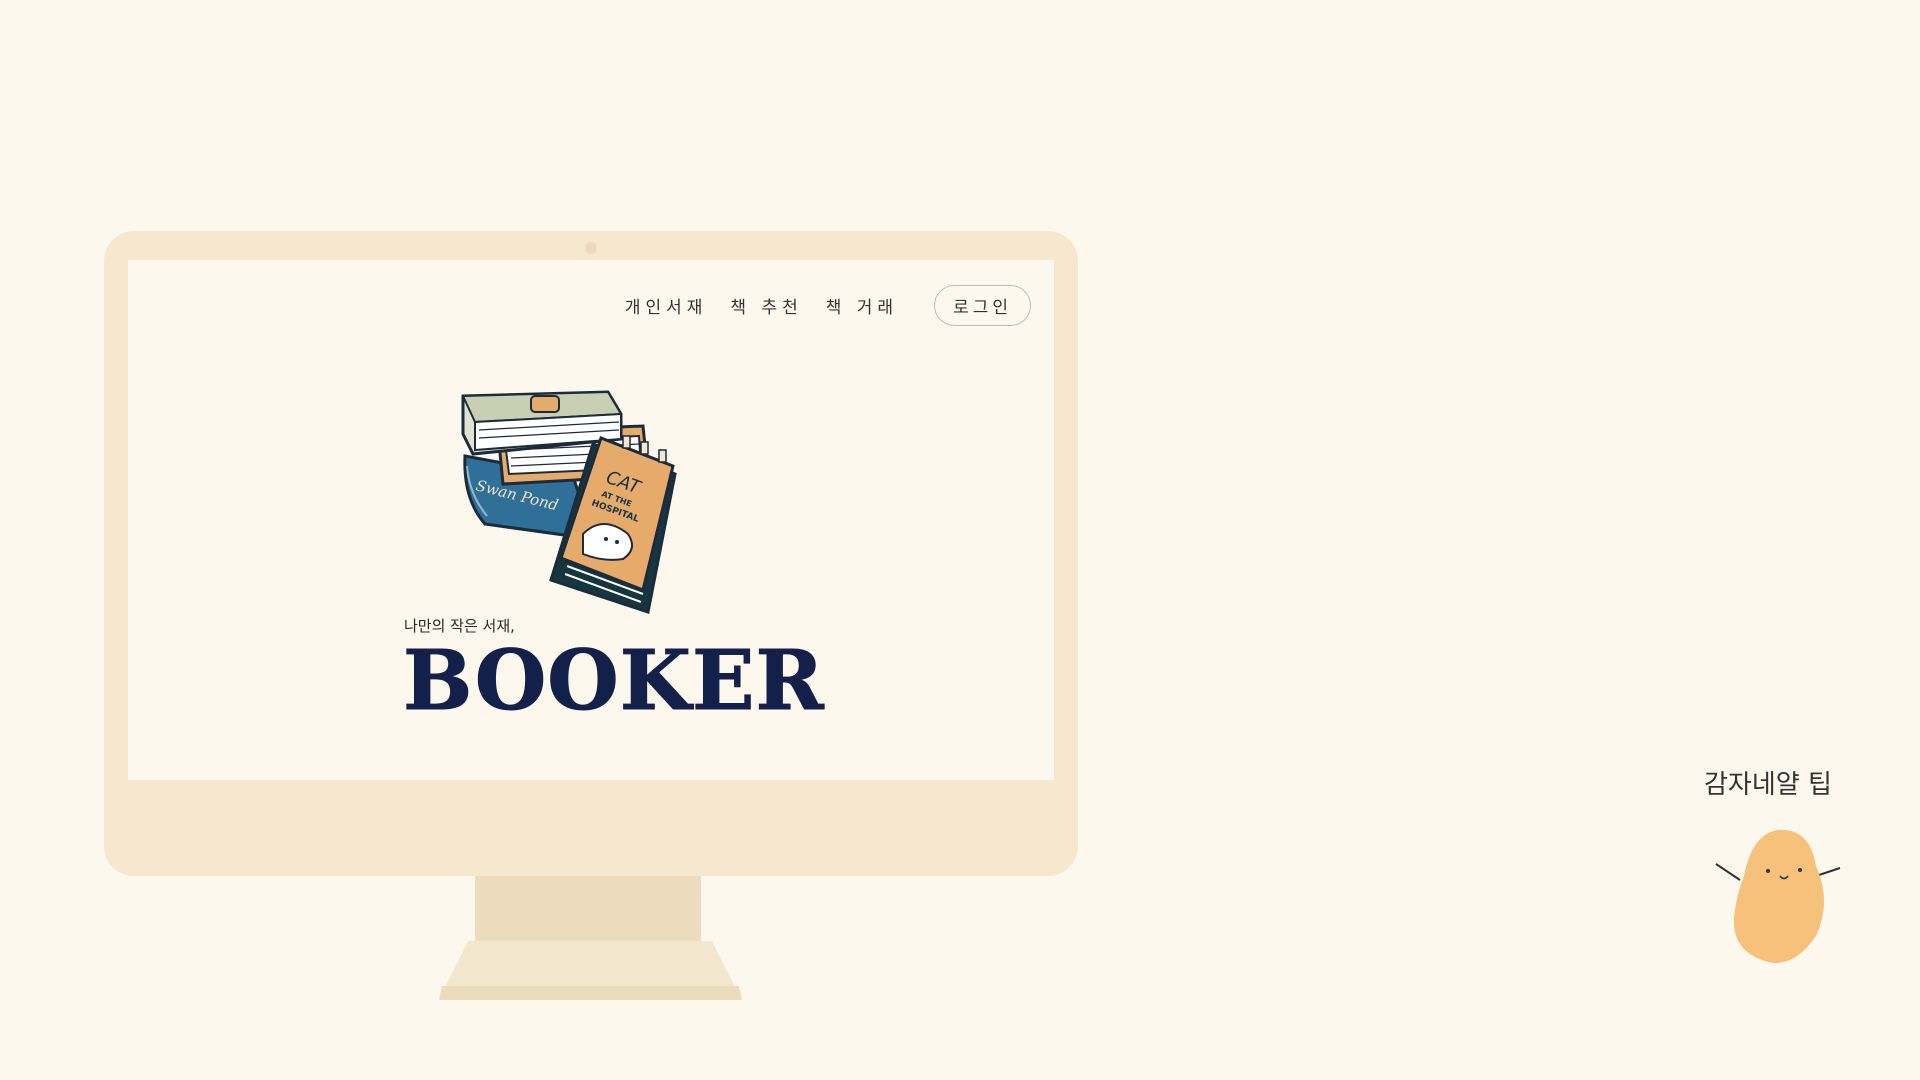 The width and height of the screenshot is (1920, 1080). I want to click on potato-mascot-icon, so click(1778, 896).